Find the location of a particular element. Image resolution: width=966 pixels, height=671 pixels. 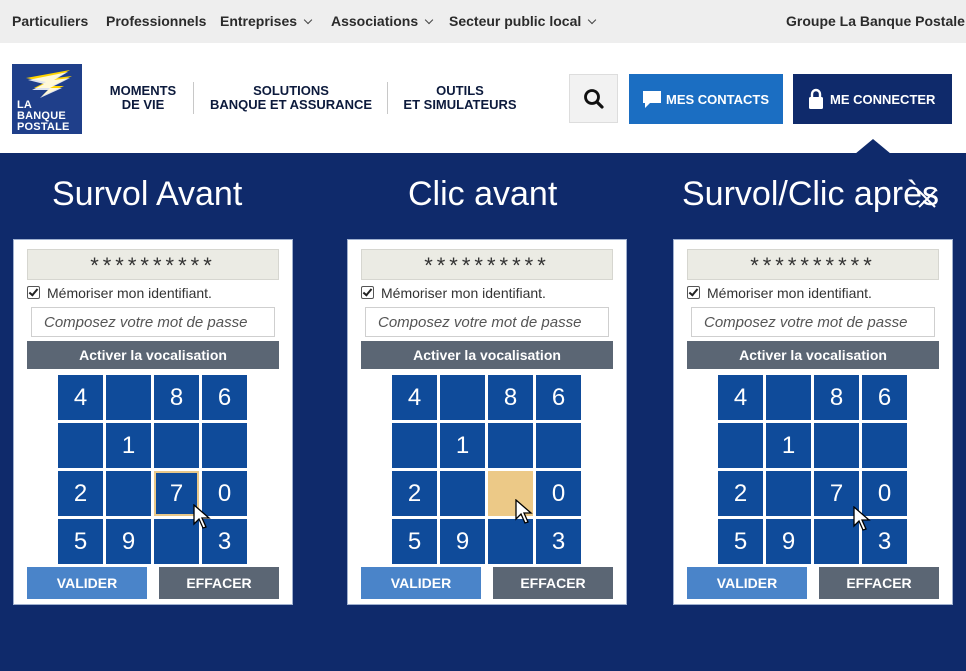

search-button is located at coordinates (593, 98).